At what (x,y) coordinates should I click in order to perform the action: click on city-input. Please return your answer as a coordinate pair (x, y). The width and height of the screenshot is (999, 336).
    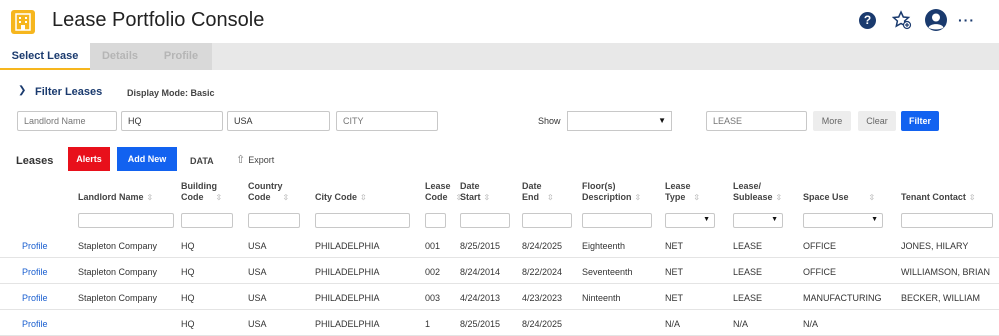
    Looking at the image, I should click on (387, 121).